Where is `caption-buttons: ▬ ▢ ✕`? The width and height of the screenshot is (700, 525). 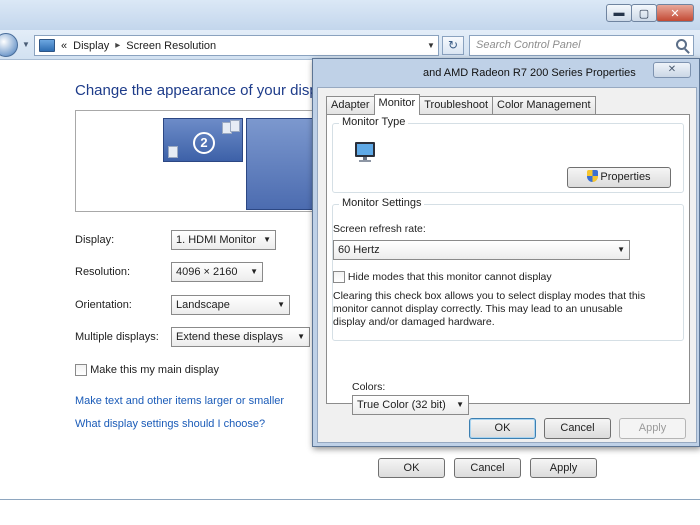 caption-buttons: ▬ ▢ ✕ is located at coordinates (650, 13).